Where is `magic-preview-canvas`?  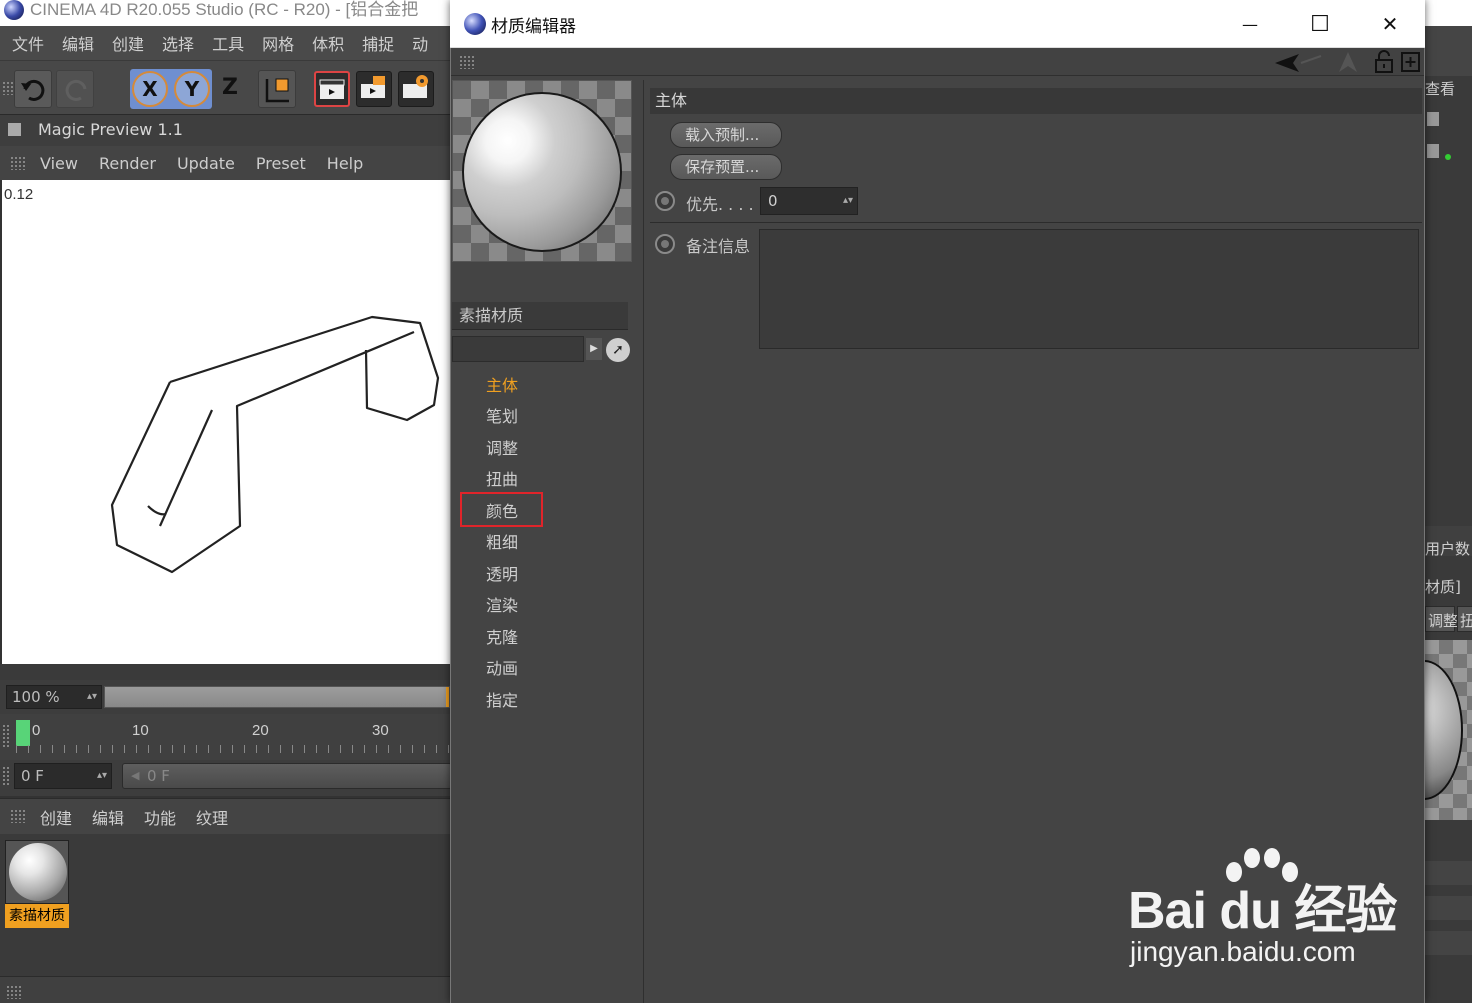 magic-preview-canvas is located at coordinates (227, 422).